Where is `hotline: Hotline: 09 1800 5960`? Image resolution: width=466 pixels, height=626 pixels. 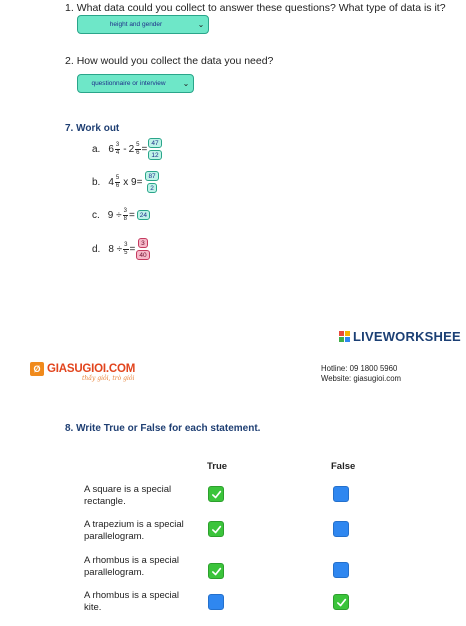
hotline: Hotline: 09 1800 5960 is located at coordinates (359, 368).